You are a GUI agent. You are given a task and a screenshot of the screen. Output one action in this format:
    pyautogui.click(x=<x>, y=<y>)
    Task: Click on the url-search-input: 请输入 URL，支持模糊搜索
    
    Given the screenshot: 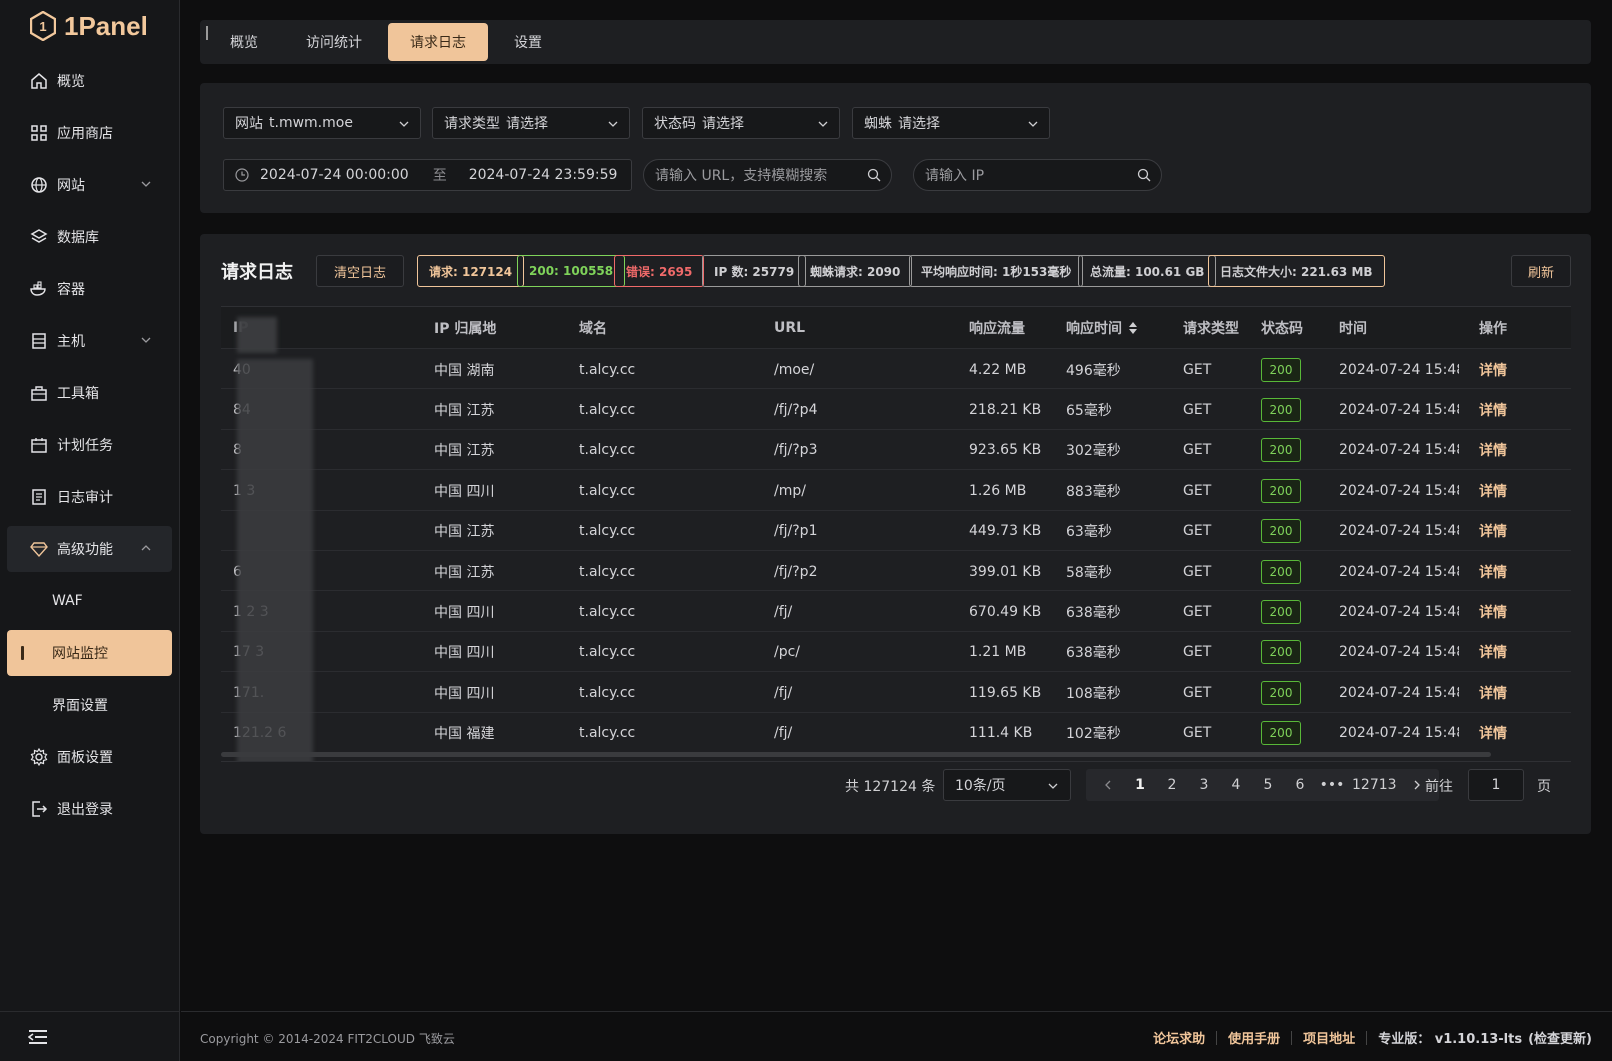 What is the action you would take?
    pyautogui.click(x=767, y=175)
    